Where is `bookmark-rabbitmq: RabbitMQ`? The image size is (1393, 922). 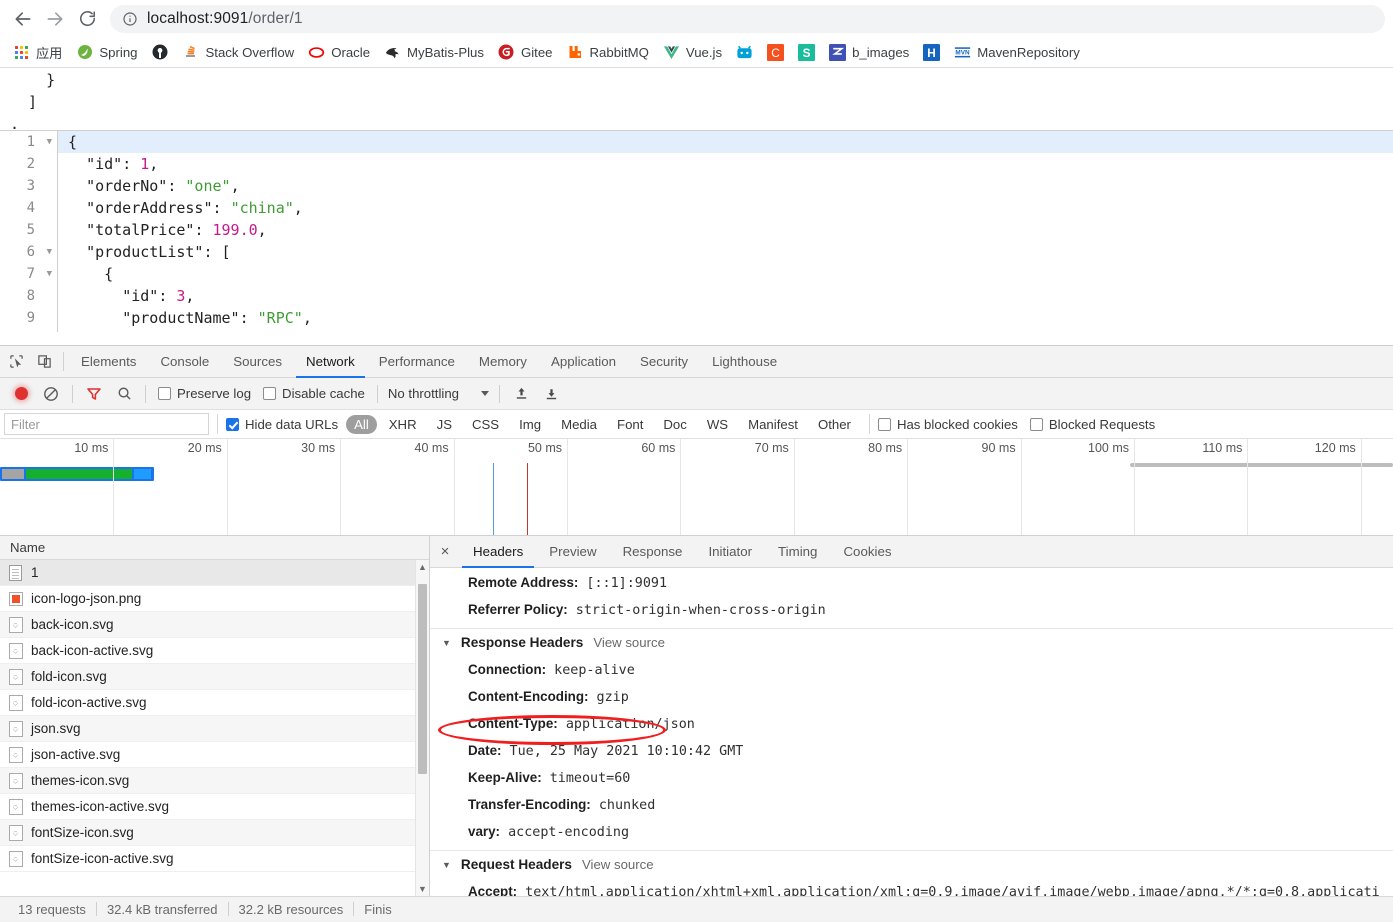
bookmark-rabbitmq: RabbitMQ is located at coordinates (608, 52).